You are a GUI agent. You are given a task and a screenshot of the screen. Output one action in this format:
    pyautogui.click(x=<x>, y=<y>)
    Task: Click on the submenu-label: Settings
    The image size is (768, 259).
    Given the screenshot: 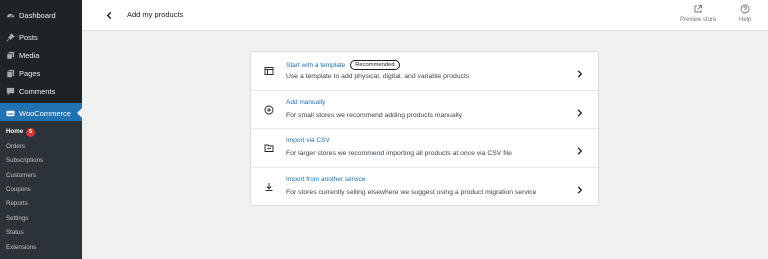 What is the action you would take?
    pyautogui.click(x=17, y=218)
    